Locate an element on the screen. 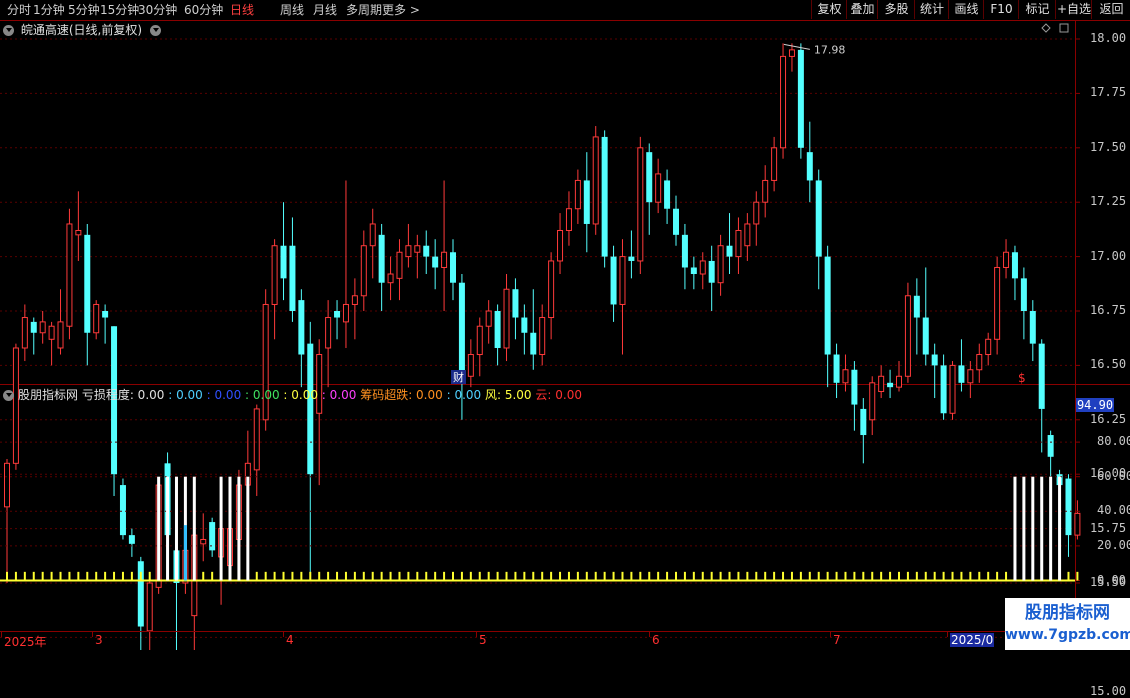 The width and height of the screenshot is (1130, 698). period-tab-9: 多周期 is located at coordinates (364, 10).